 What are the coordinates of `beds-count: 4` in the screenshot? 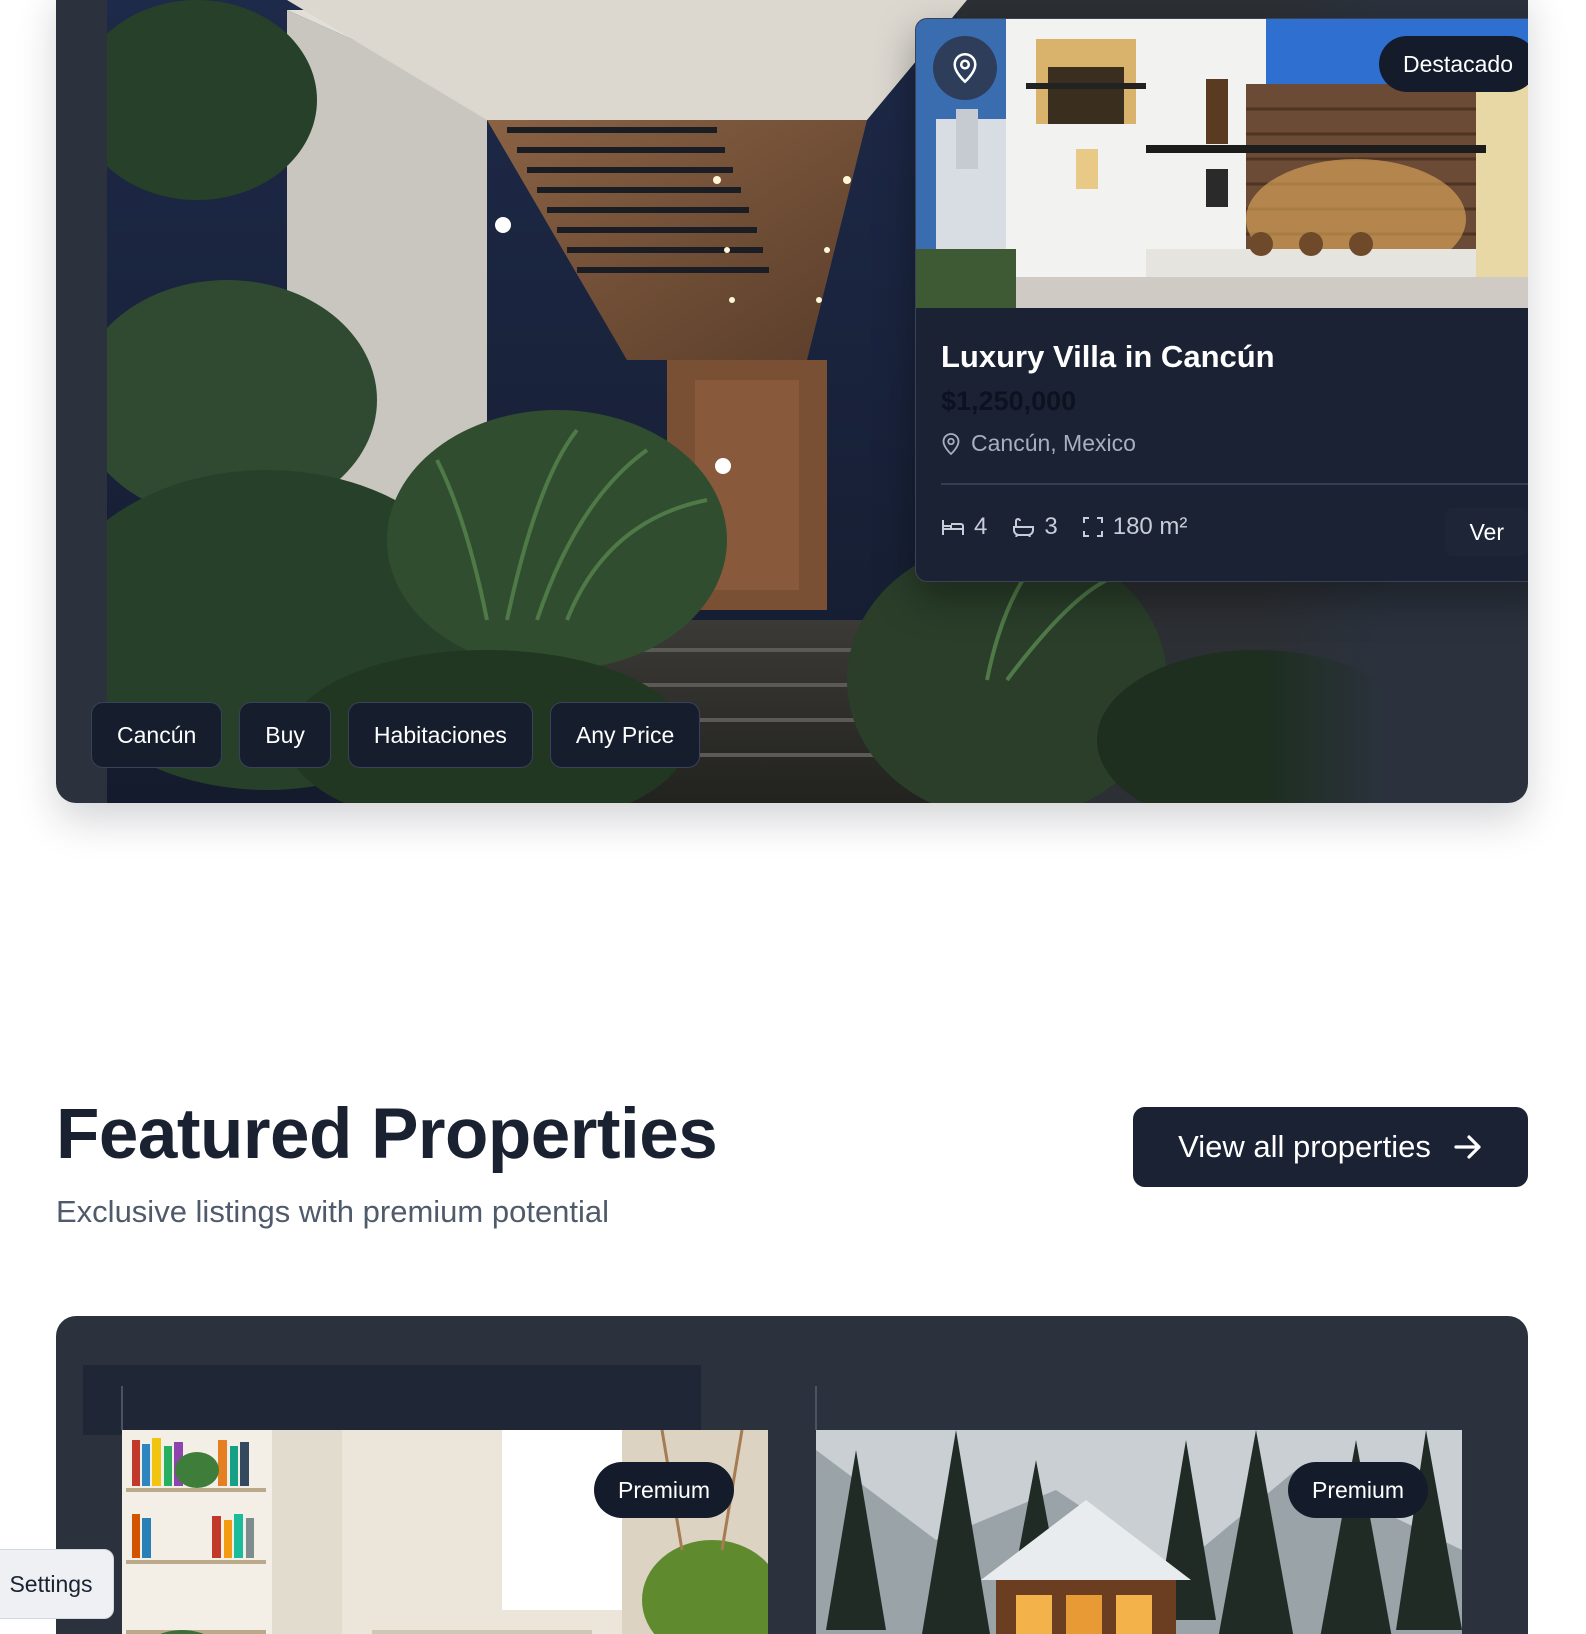 It's located at (981, 526).